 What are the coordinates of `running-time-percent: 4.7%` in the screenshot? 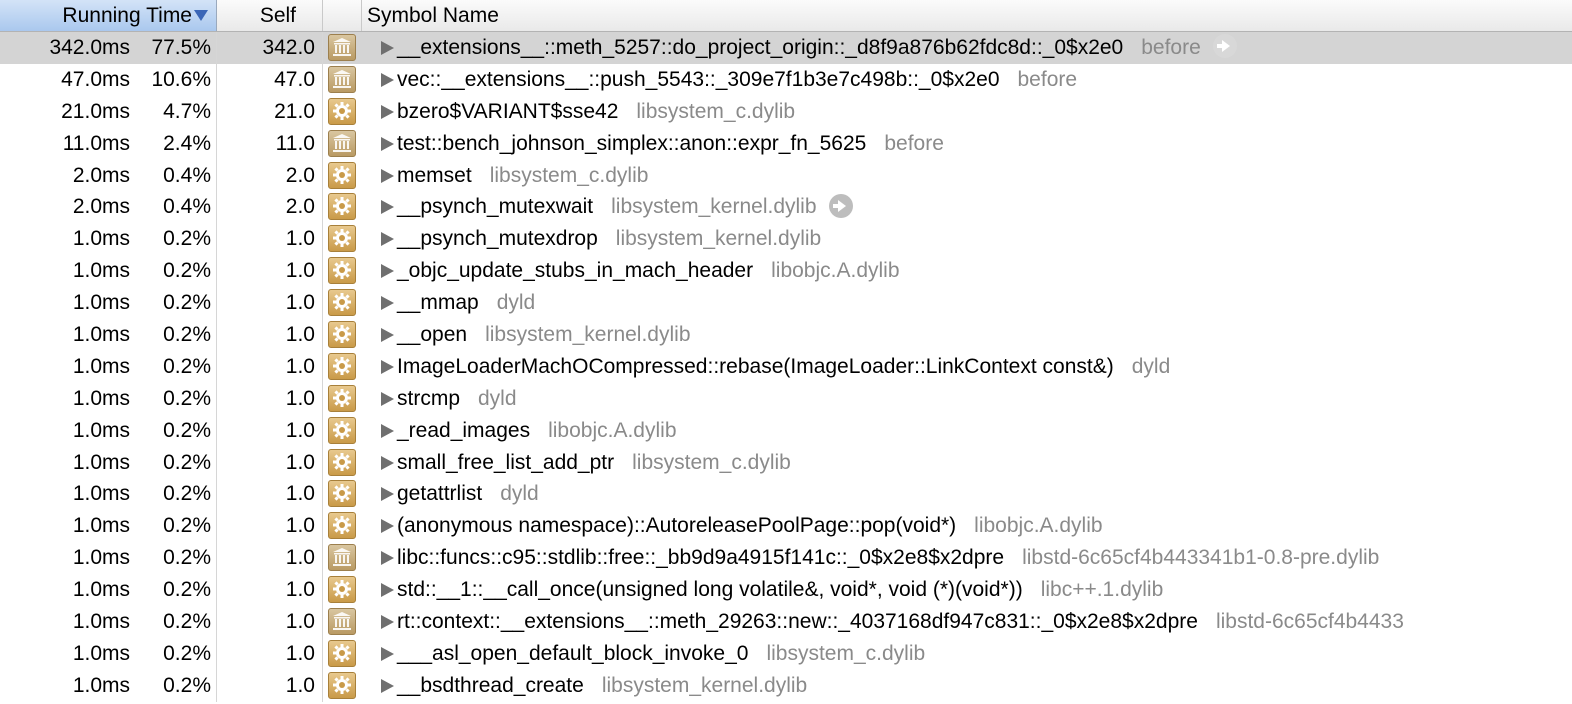 It's located at (187, 111).